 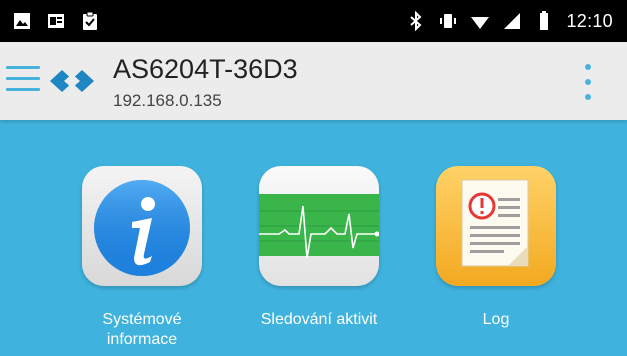 I want to click on image-icon, so click(x=22, y=21).